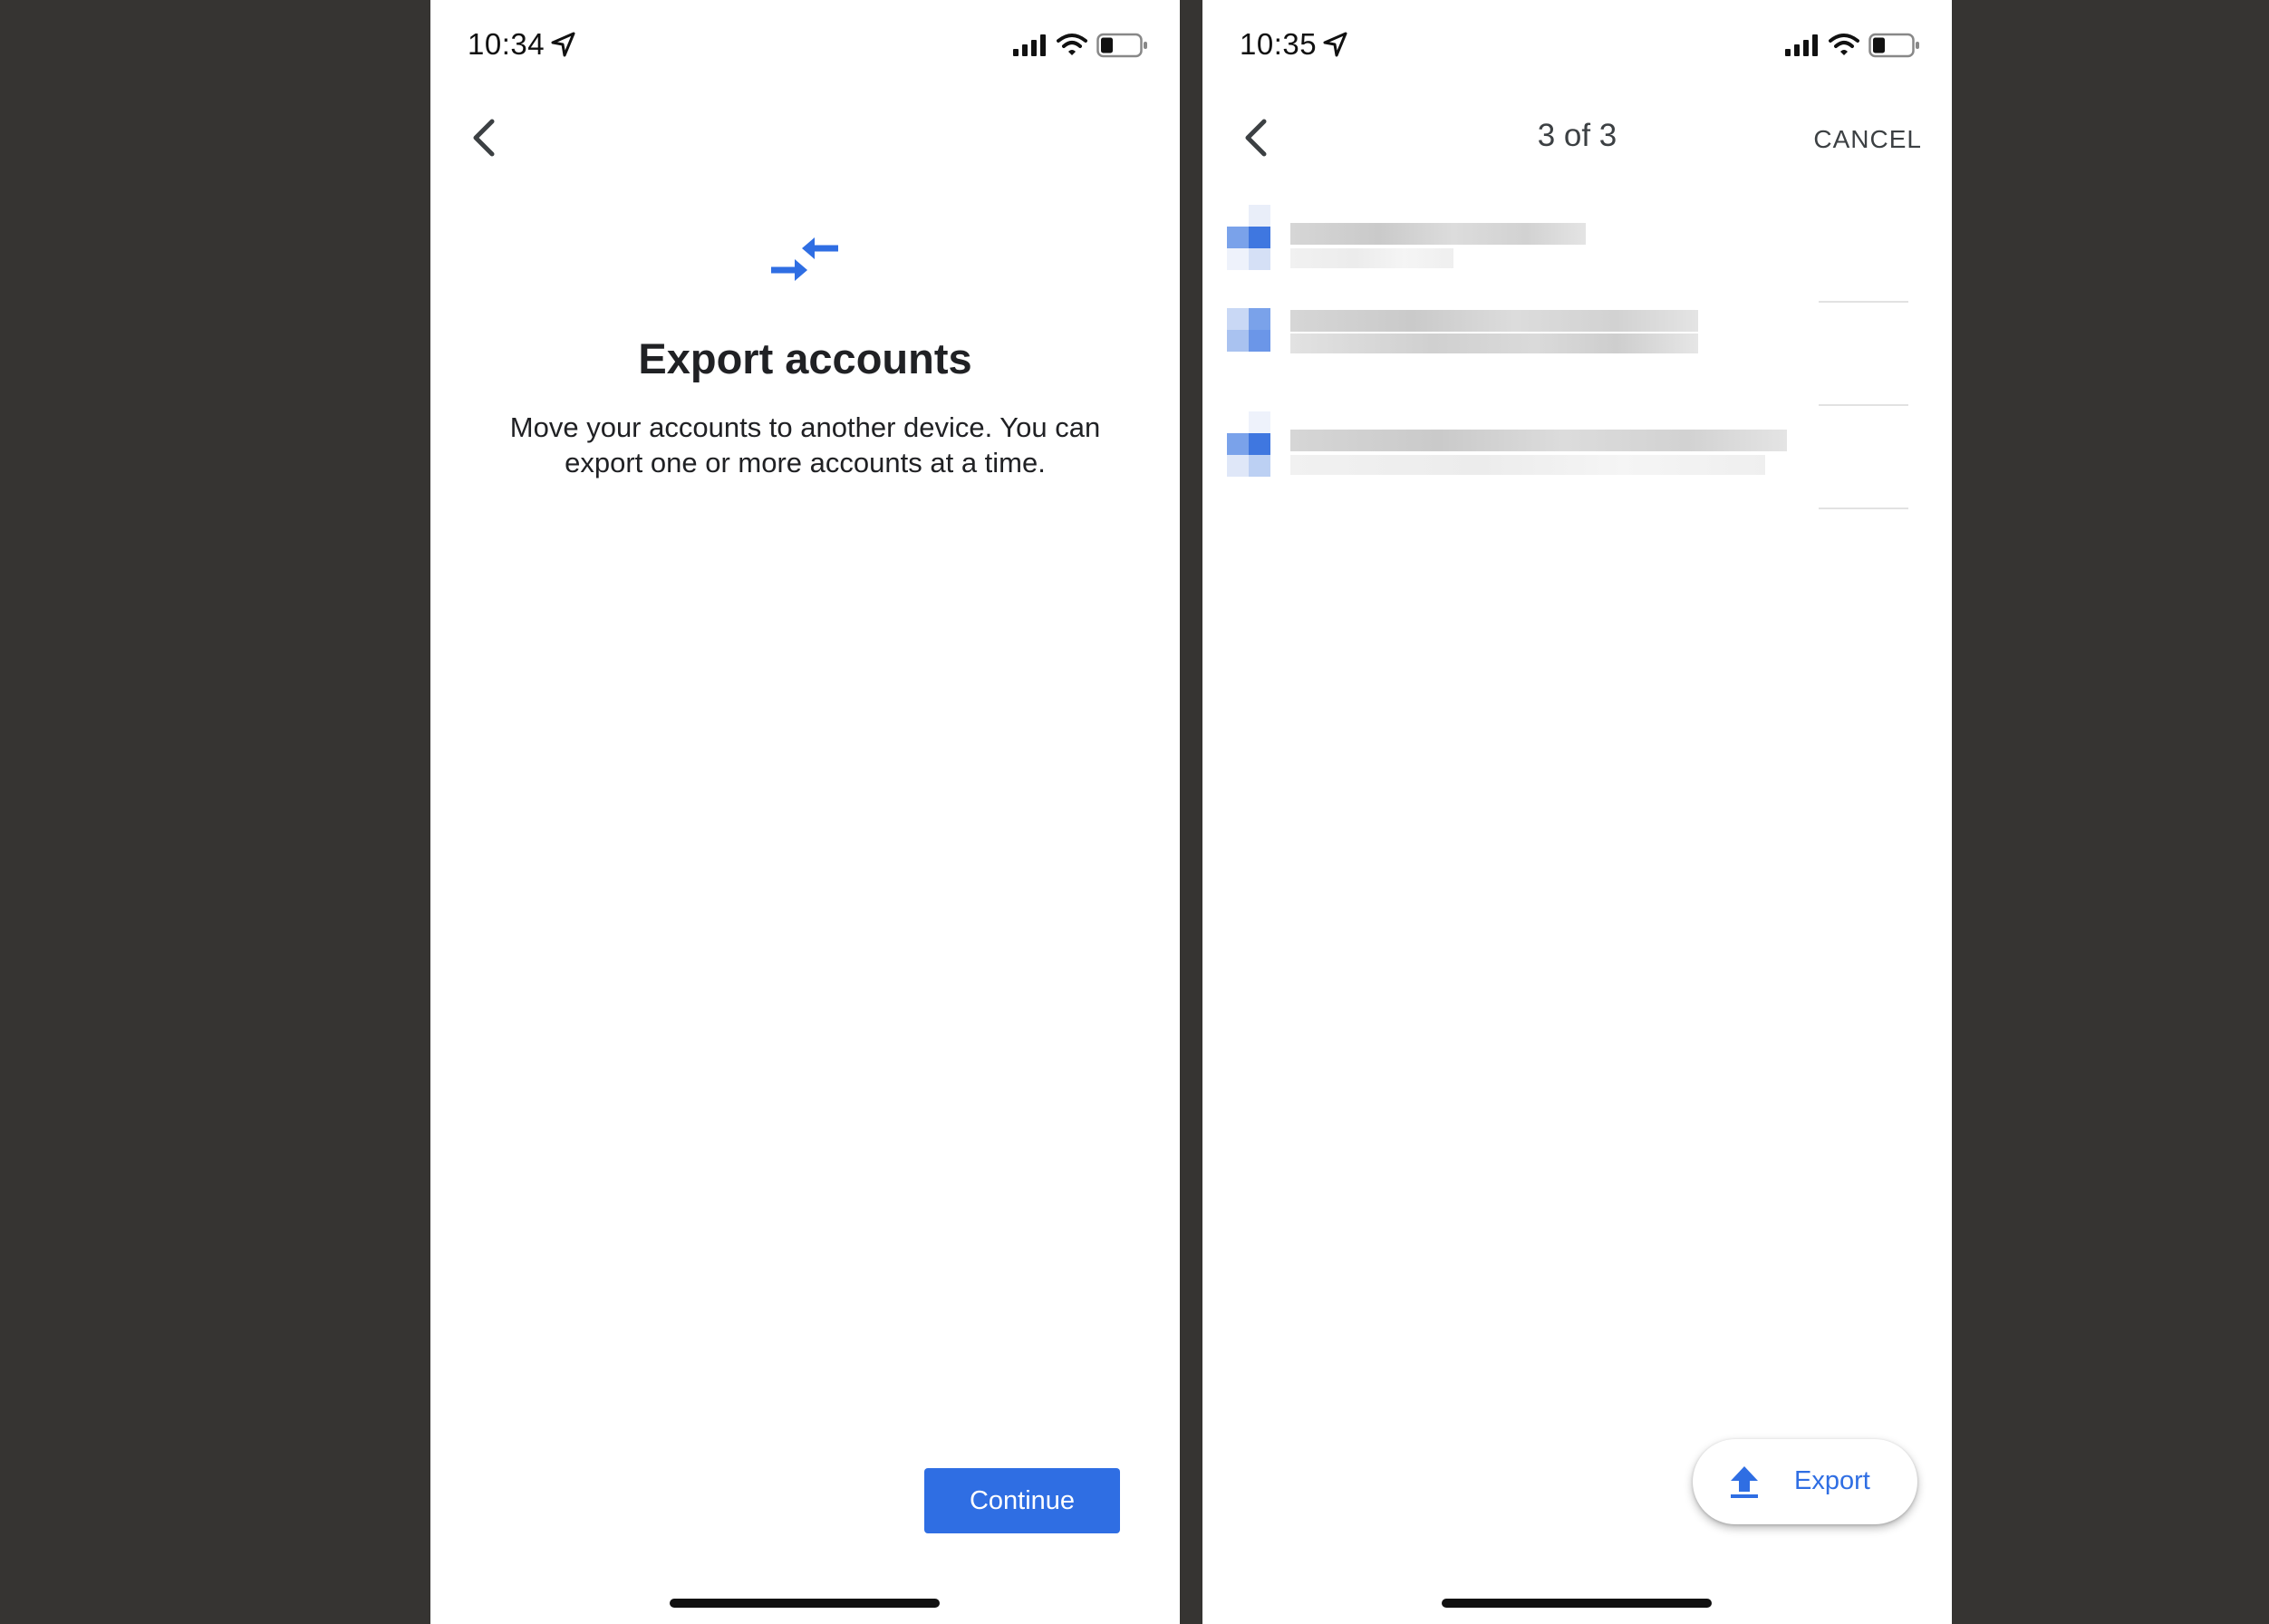 Image resolution: width=2269 pixels, height=1624 pixels. I want to click on export-arrows-icon, so click(805, 259).